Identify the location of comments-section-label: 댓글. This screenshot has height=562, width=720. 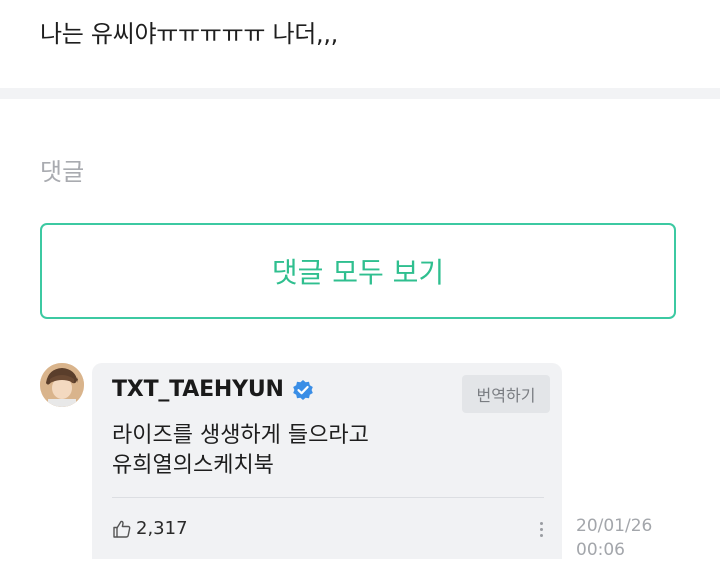
(62, 172).